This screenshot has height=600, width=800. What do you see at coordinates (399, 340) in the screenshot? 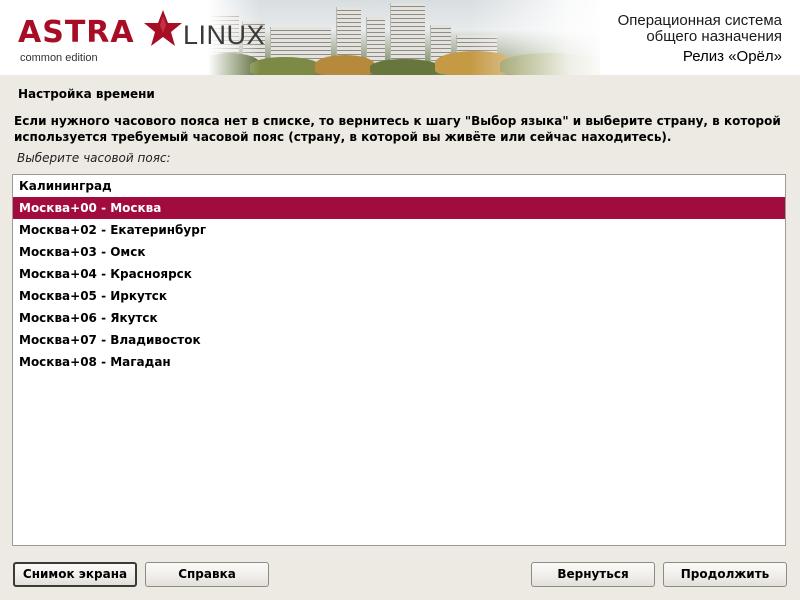
I see `list-item: Москва+07 - Владивосток` at bounding box center [399, 340].